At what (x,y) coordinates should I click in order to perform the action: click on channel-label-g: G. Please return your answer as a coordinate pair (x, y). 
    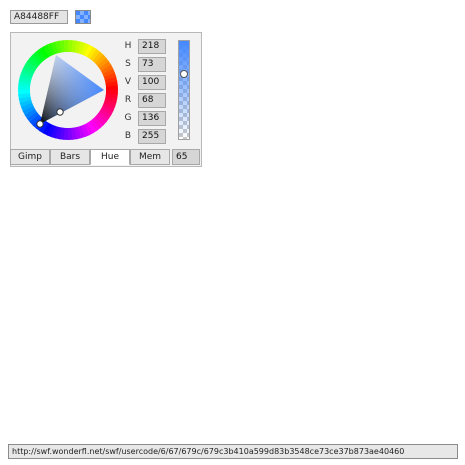
    Looking at the image, I should click on (128, 118).